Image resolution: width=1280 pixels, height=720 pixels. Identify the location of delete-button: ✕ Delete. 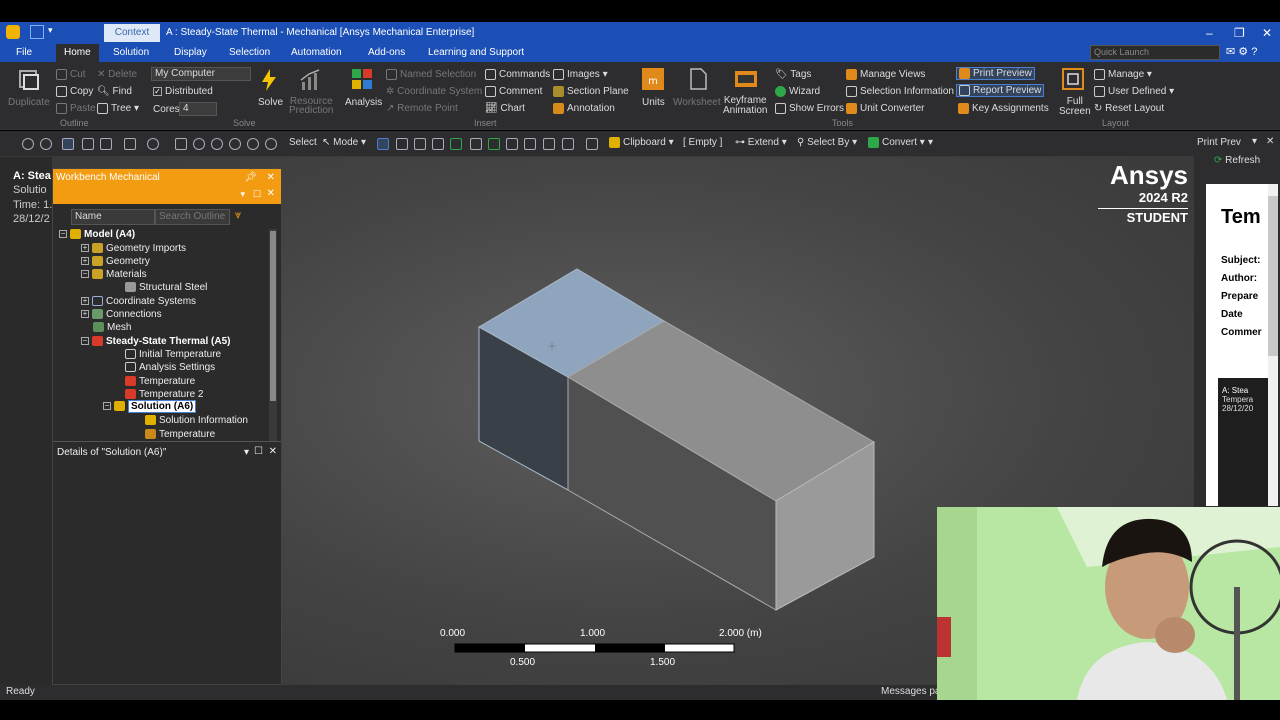
(117, 74).